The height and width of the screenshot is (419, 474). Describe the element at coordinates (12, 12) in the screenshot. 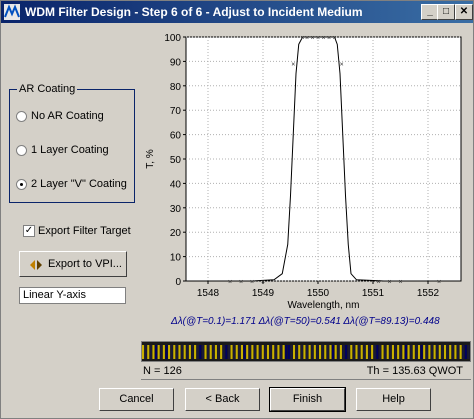

I see `app-icon` at that location.